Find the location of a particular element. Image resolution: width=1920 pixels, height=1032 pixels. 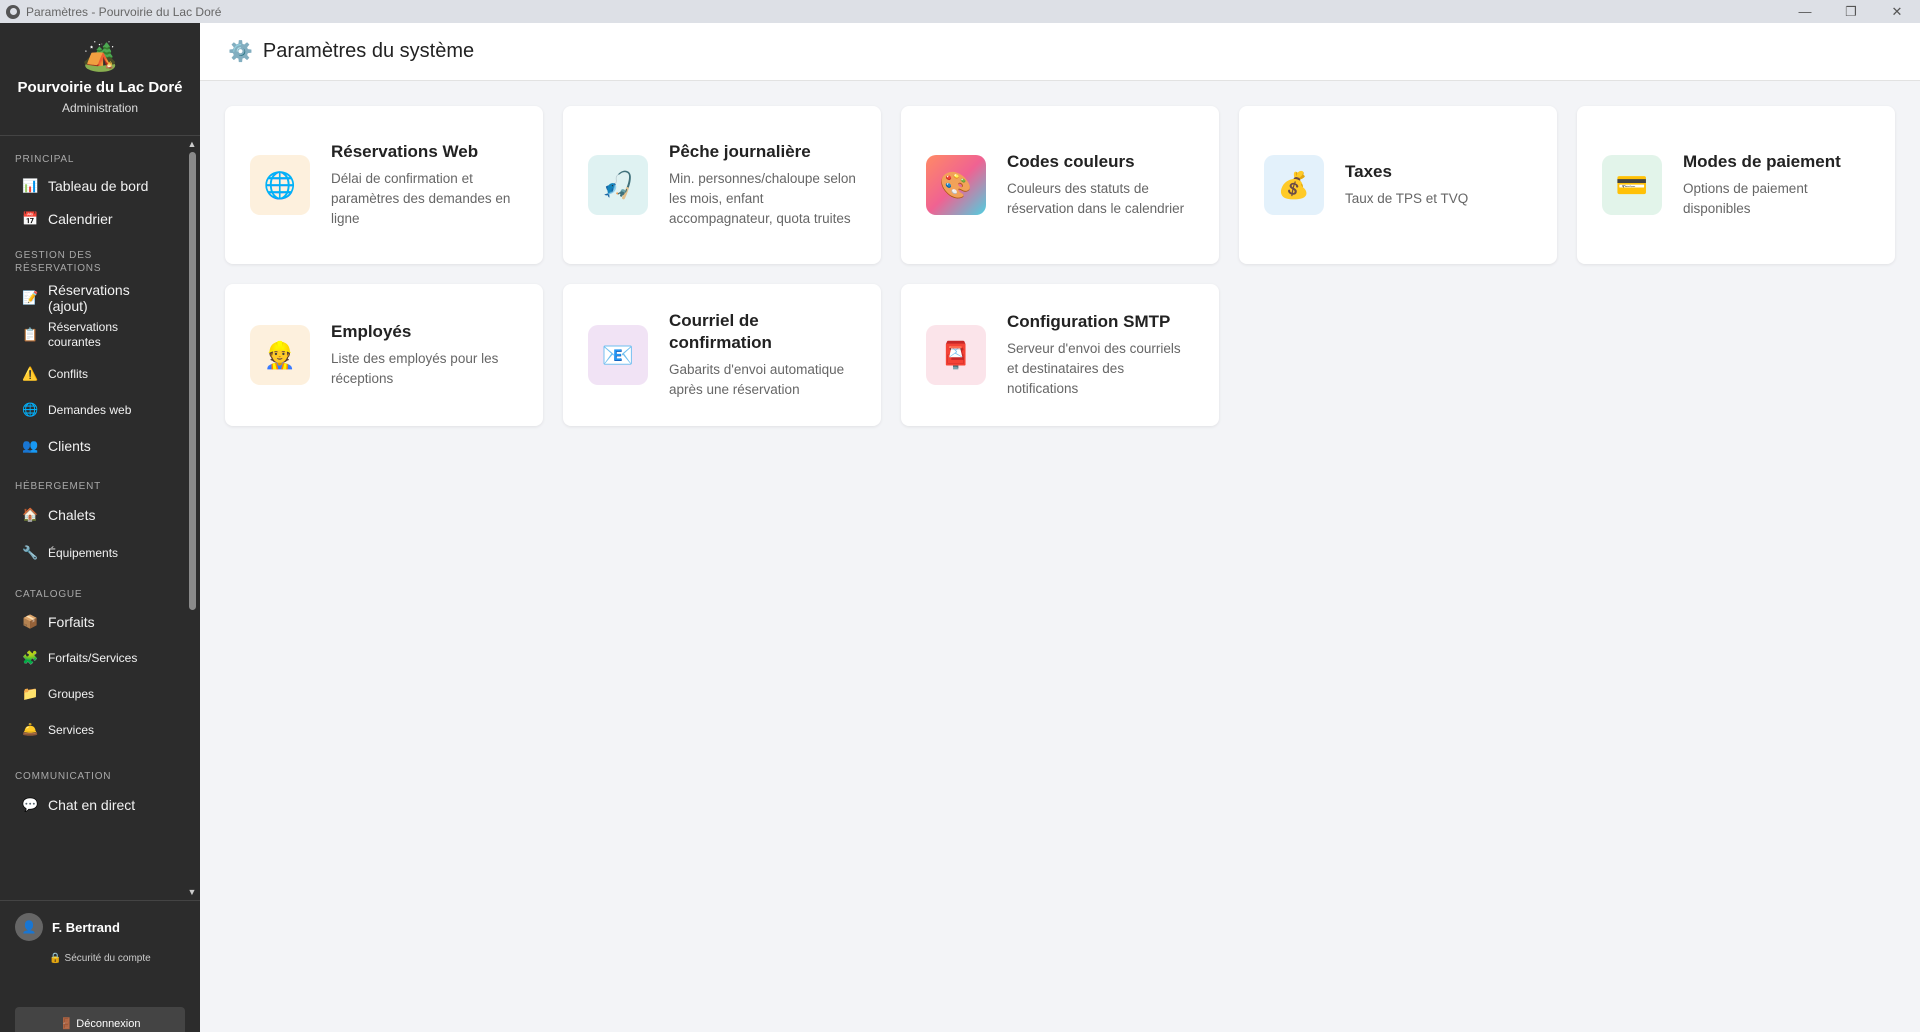

scroll-up-icon: ▲ is located at coordinates (192, 144).